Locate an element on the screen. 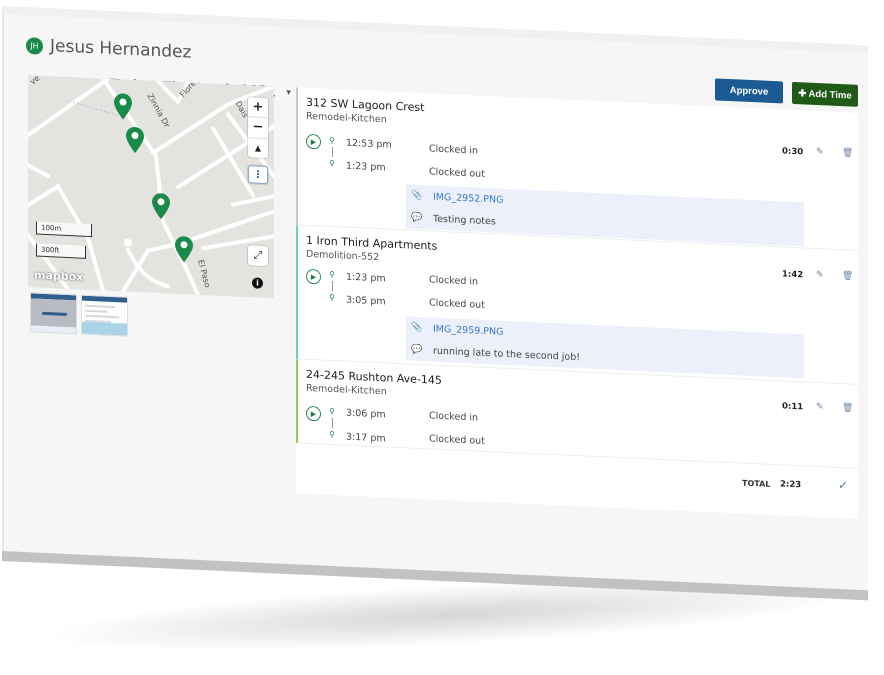  attachment-link: IMG_2952.PNG is located at coordinates (468, 198).